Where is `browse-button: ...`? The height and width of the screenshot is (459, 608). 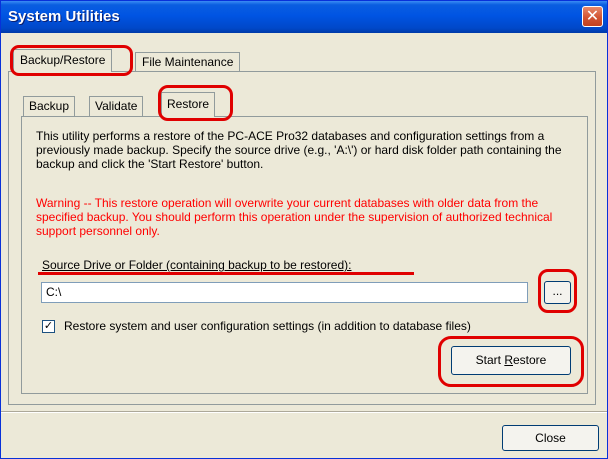 browse-button: ... is located at coordinates (557, 292).